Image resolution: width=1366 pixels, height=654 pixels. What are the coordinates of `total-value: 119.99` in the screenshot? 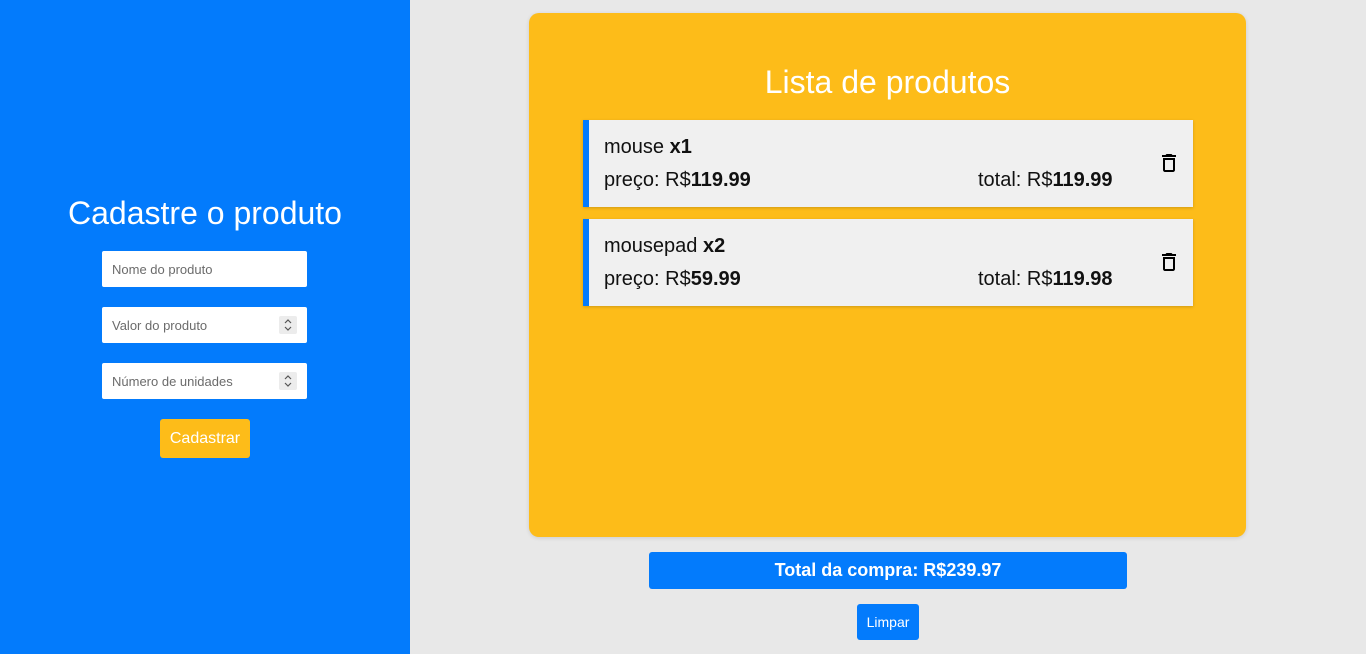 It's located at (1082, 180).